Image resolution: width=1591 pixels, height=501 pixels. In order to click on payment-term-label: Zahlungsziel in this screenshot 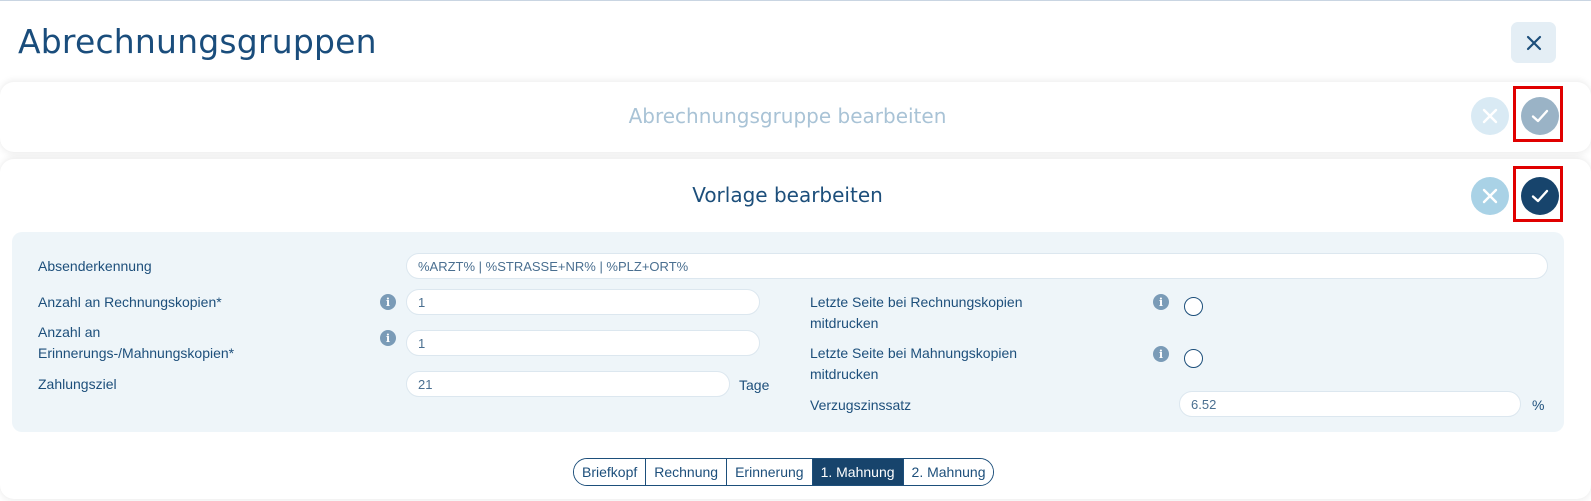, I will do `click(77, 384)`.